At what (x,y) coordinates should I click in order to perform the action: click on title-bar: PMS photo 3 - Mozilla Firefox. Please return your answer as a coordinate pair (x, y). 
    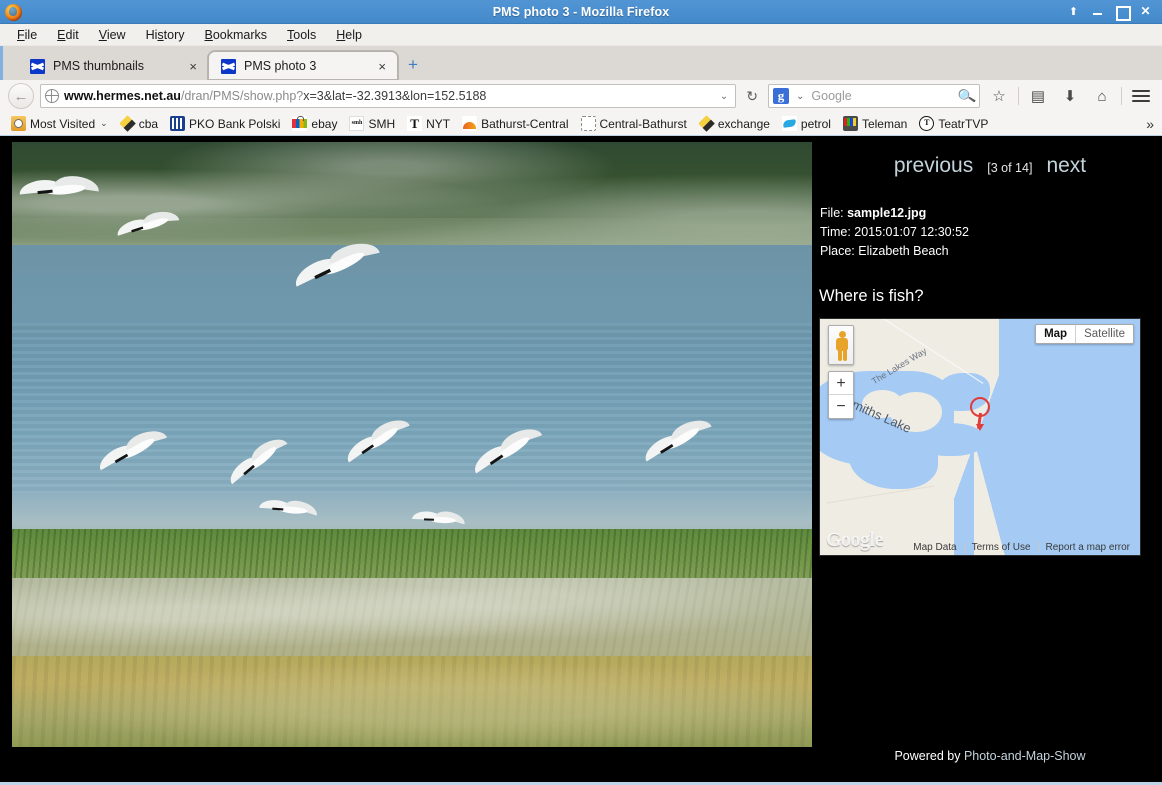
    Looking at the image, I should click on (581, 12).